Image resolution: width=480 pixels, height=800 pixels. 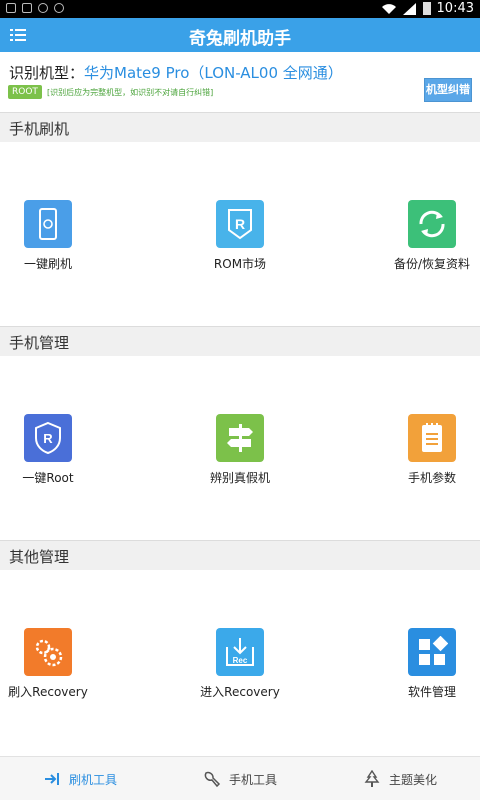 I want to click on root-shield-icon: R, so click(x=48, y=438).